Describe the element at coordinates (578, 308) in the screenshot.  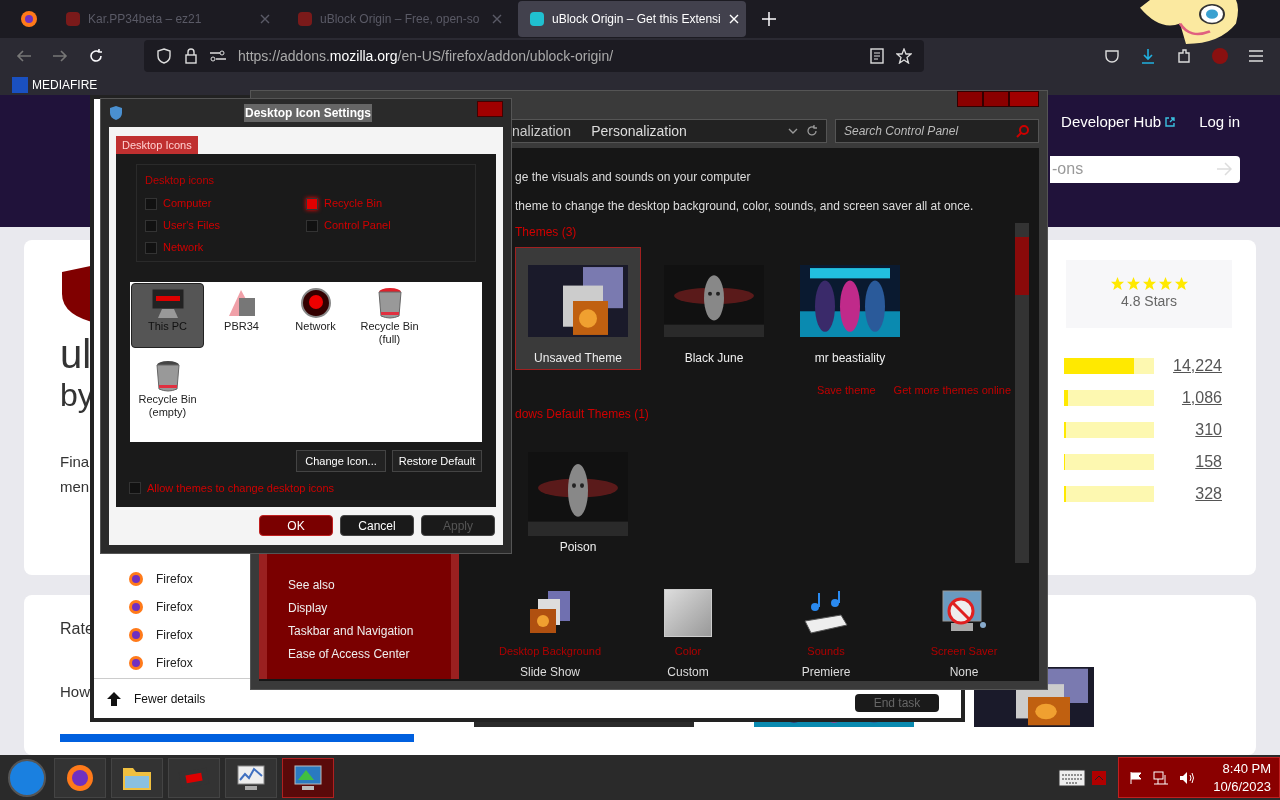
I see `theme-tile: Unsaved Theme` at that location.